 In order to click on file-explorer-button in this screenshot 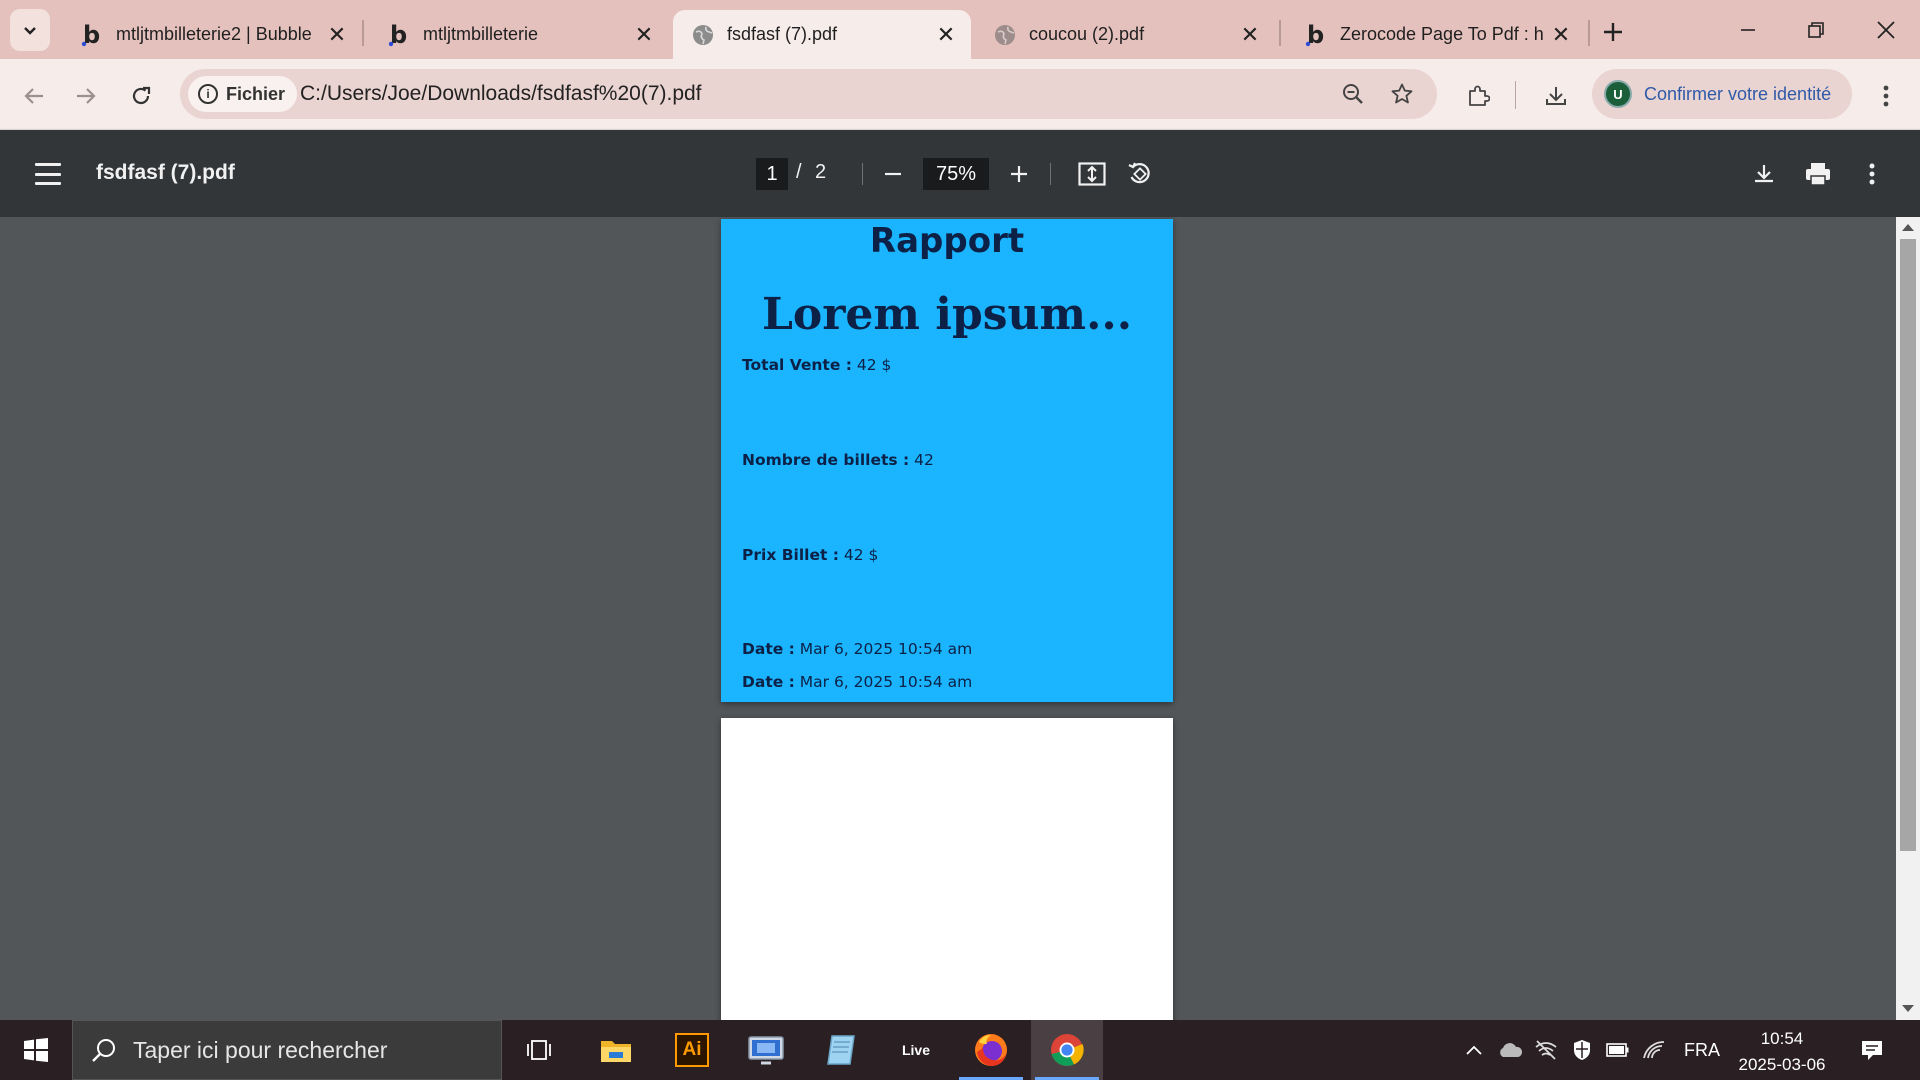, I will do `click(616, 1050)`.